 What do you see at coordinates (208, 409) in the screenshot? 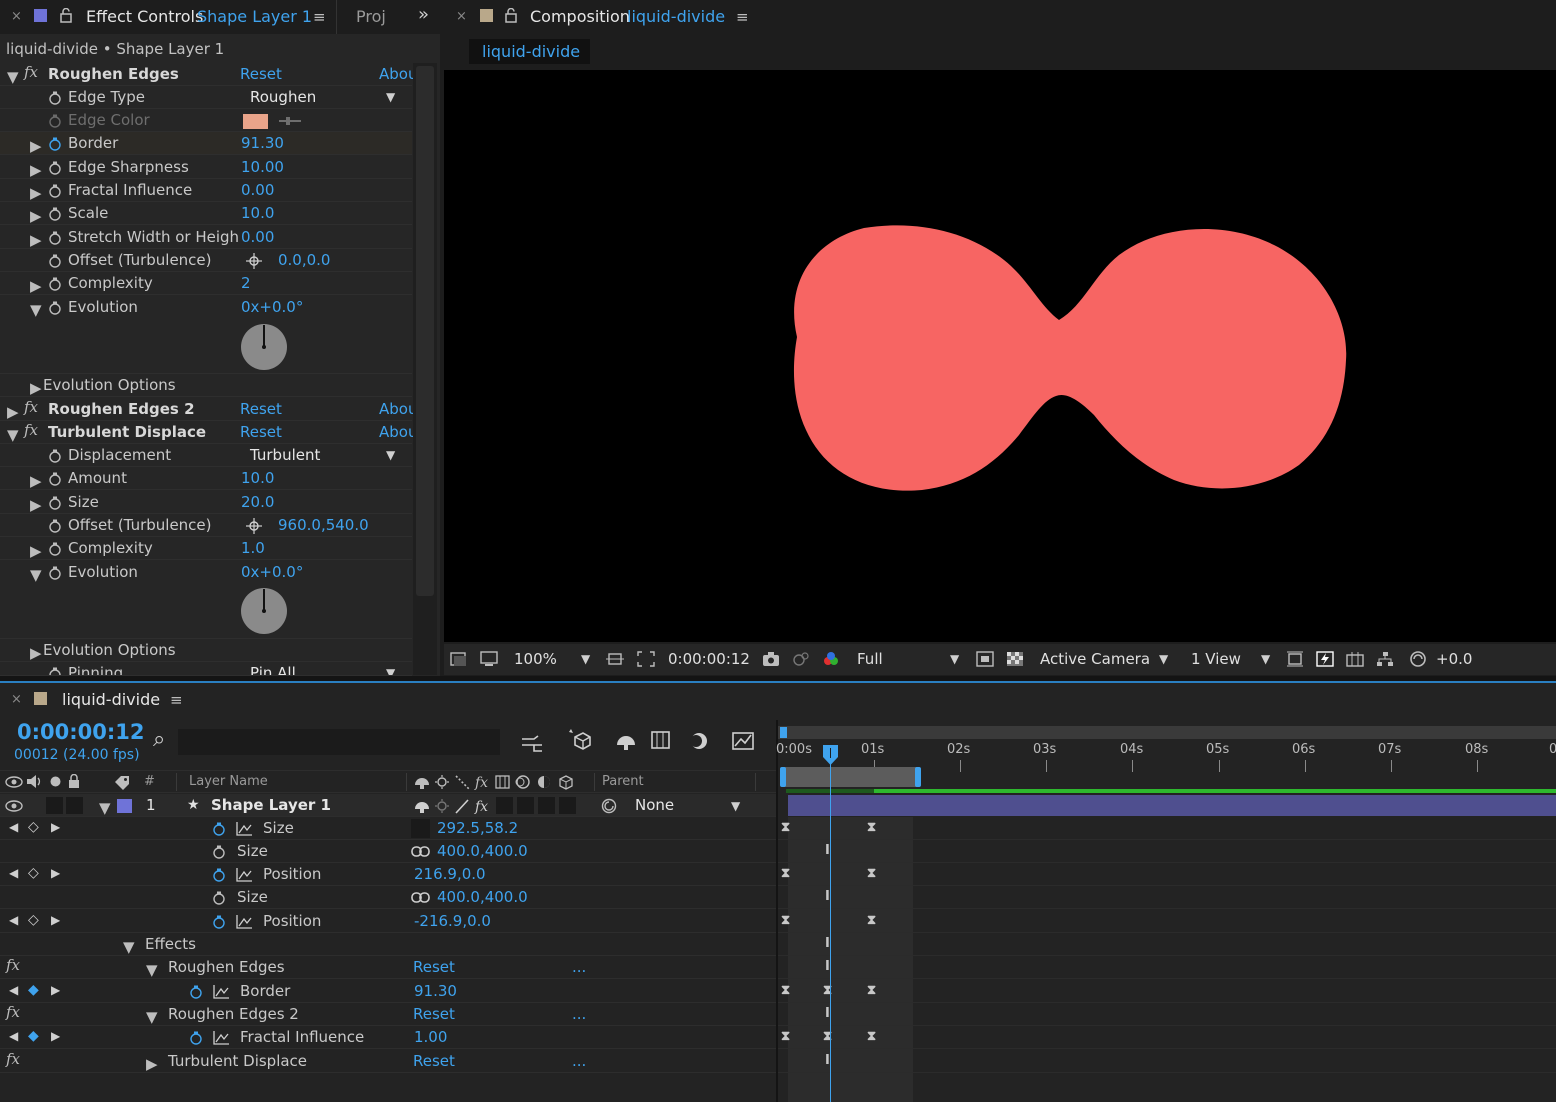
I see `effect-header-roughen-edges-2: ▶ fx Roughen Edges 2 Reset Abou` at bounding box center [208, 409].